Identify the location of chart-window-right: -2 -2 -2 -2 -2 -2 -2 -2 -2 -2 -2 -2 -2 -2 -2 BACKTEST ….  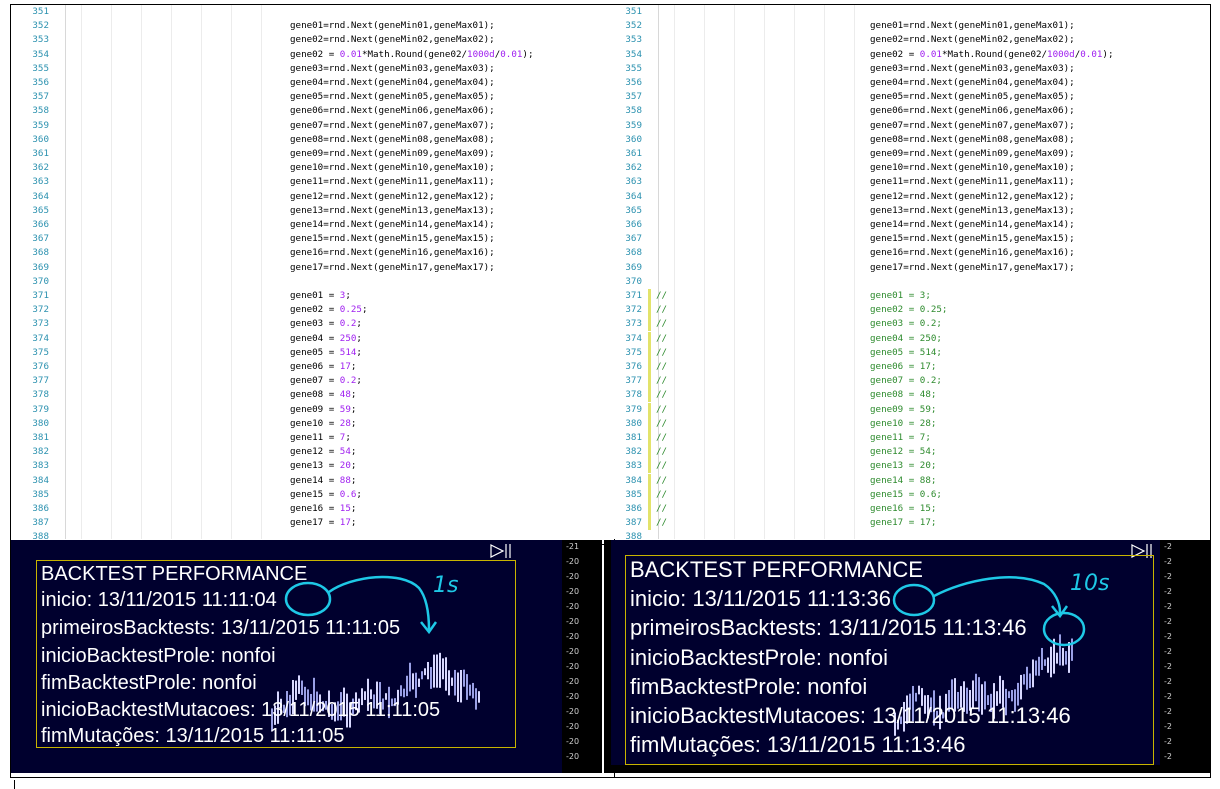
(907, 656).